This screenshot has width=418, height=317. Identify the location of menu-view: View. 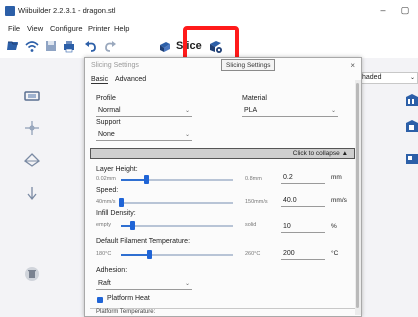
(35, 28).